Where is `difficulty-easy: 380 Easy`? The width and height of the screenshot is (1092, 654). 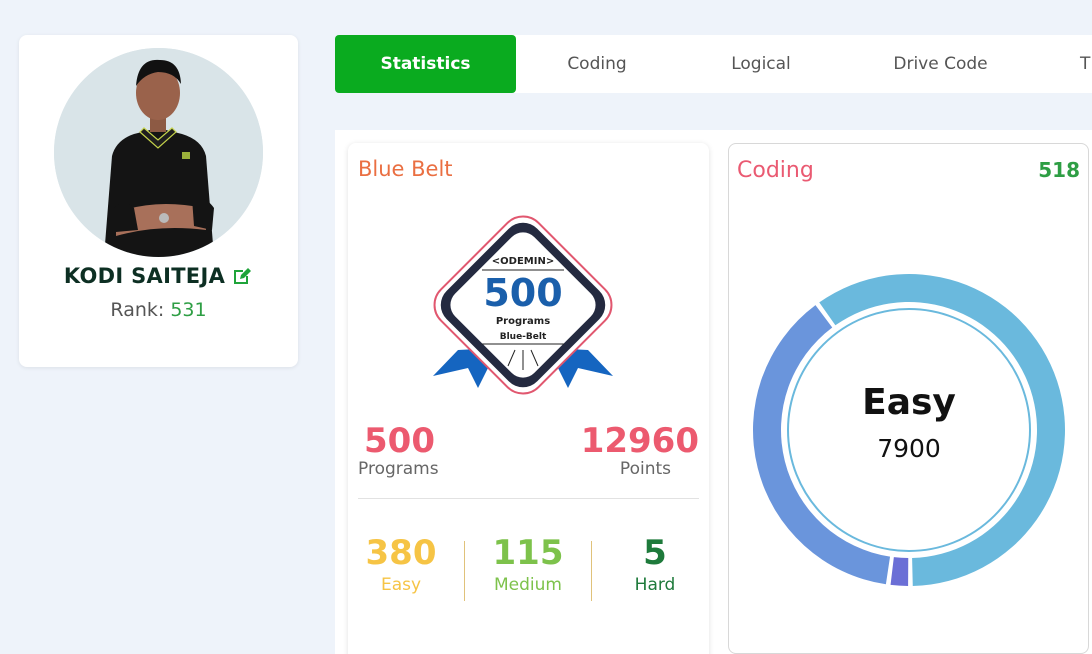
difficulty-easy: 380 Easy is located at coordinates (401, 565).